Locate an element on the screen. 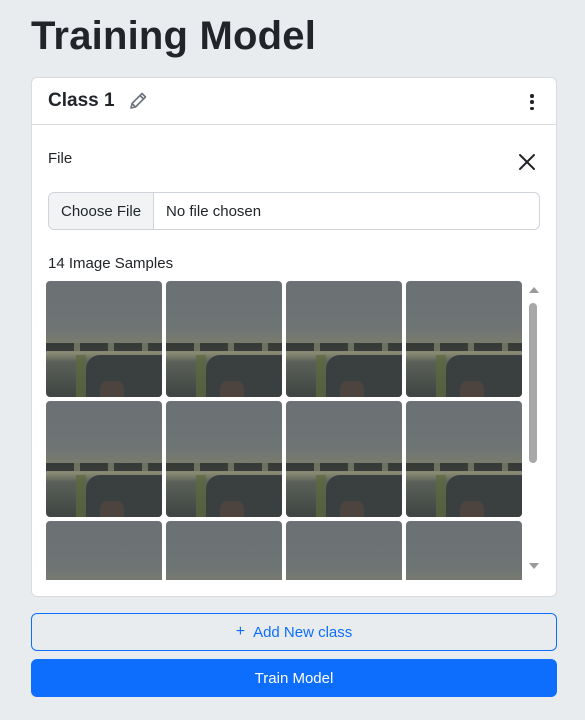 This screenshot has height=720, width=585. pencil-icon is located at coordinates (138, 101).